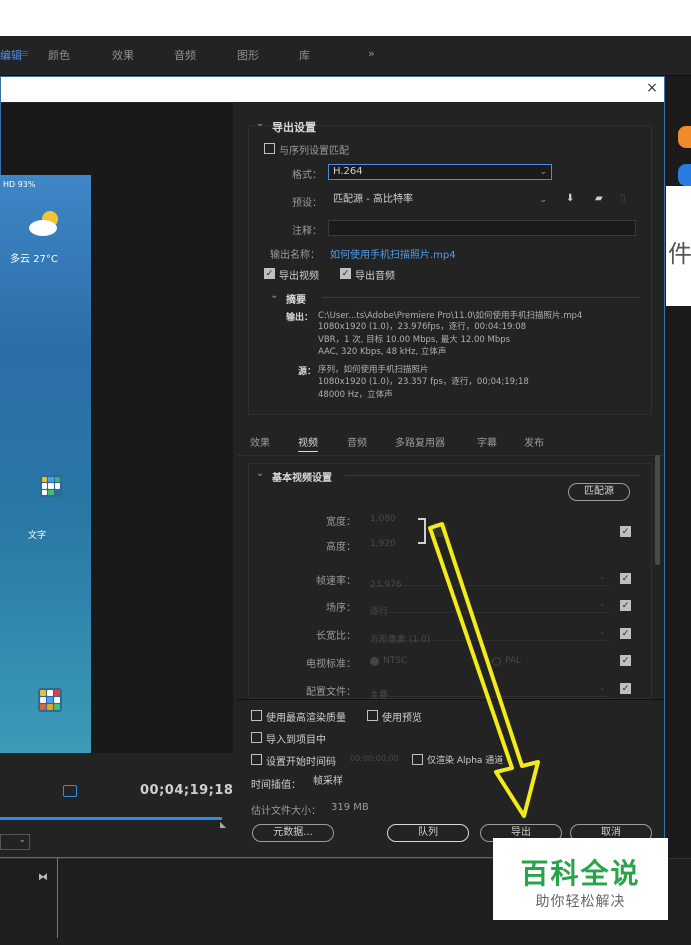 This screenshot has height=945, width=691. What do you see at coordinates (383, 544) in the screenshot?
I see `height-value: 1,920` at bounding box center [383, 544].